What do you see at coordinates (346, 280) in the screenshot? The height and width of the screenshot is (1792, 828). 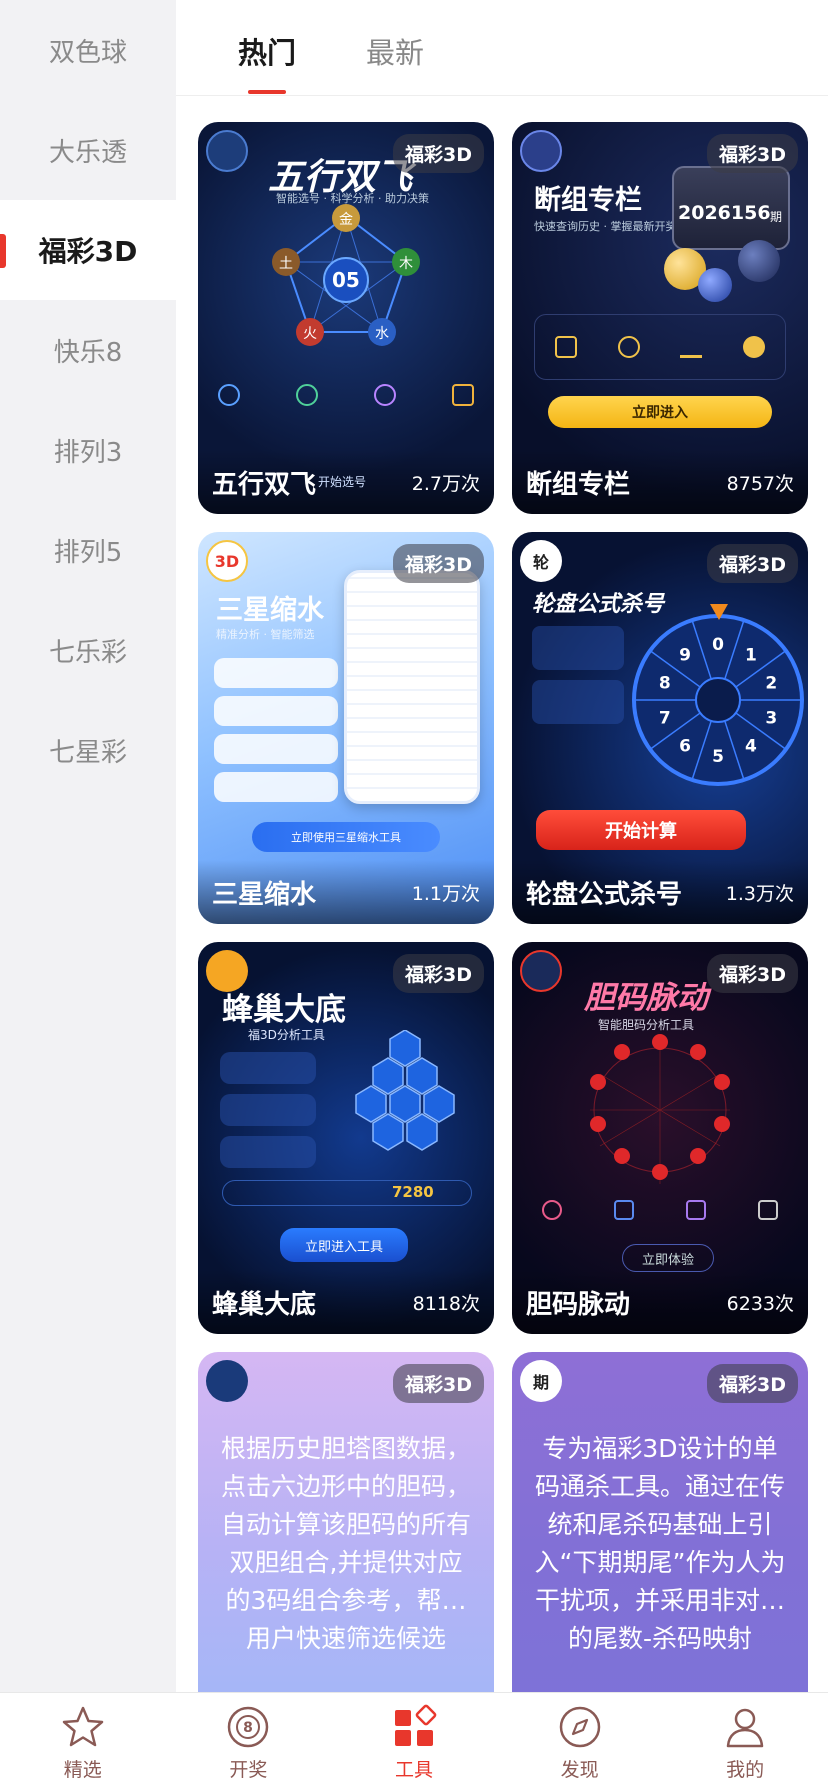 I see `center-number: 05` at bounding box center [346, 280].